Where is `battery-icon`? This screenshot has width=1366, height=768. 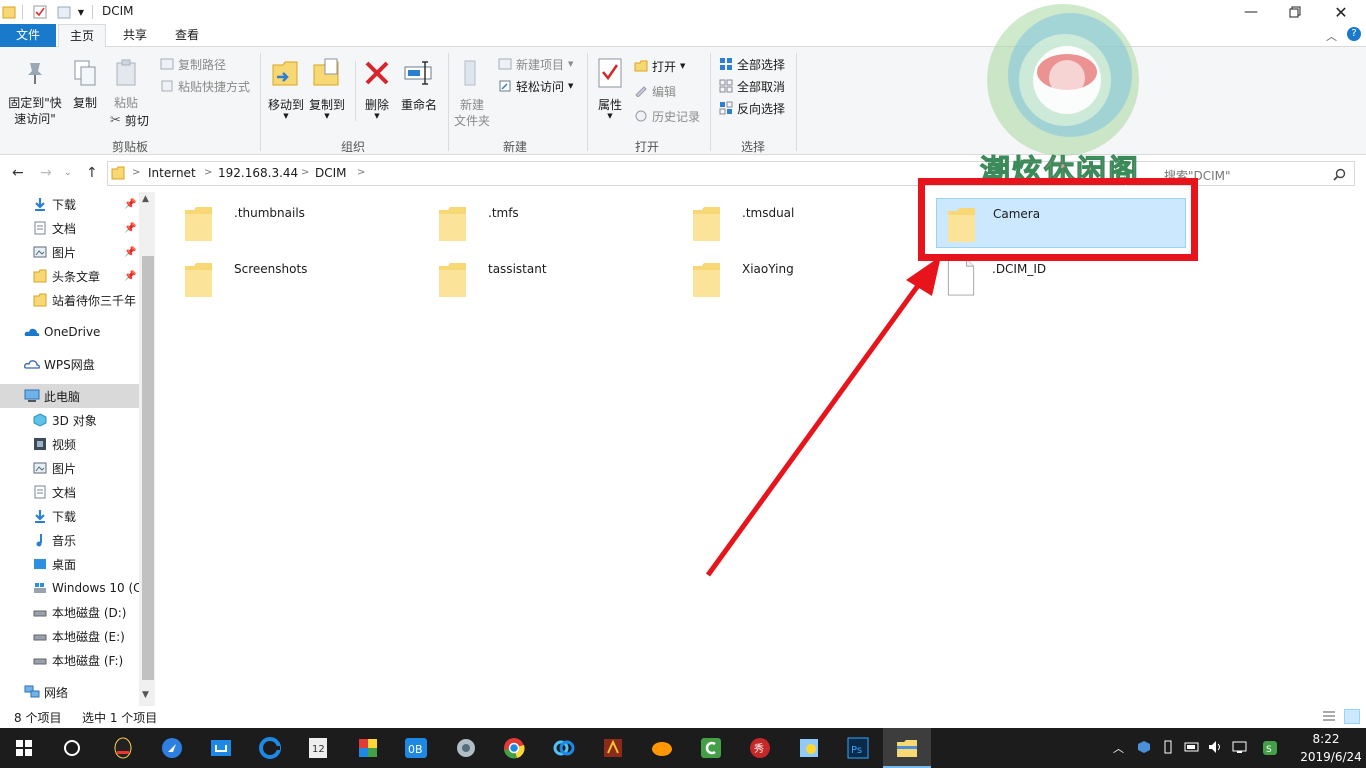
battery-icon is located at coordinates (1192, 748).